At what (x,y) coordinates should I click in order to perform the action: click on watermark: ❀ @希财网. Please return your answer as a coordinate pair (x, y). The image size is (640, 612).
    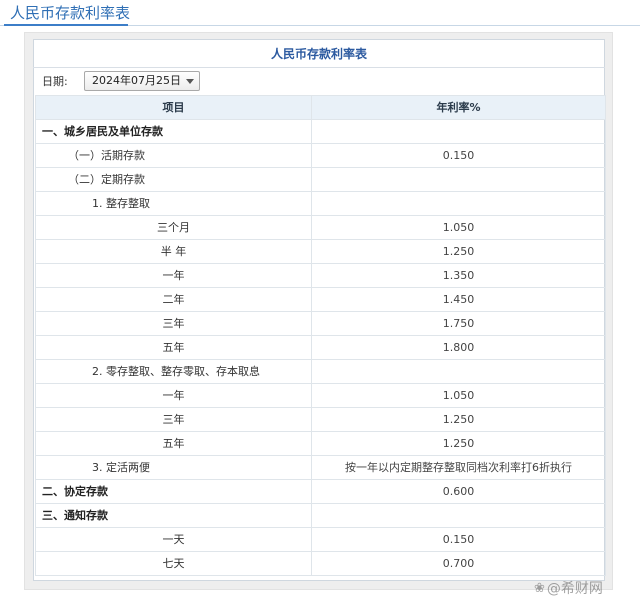
    Looking at the image, I should click on (568, 589).